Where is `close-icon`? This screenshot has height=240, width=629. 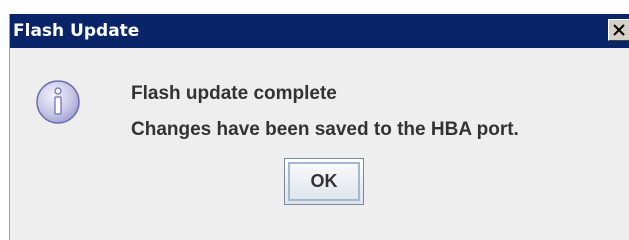 close-icon is located at coordinates (619, 30).